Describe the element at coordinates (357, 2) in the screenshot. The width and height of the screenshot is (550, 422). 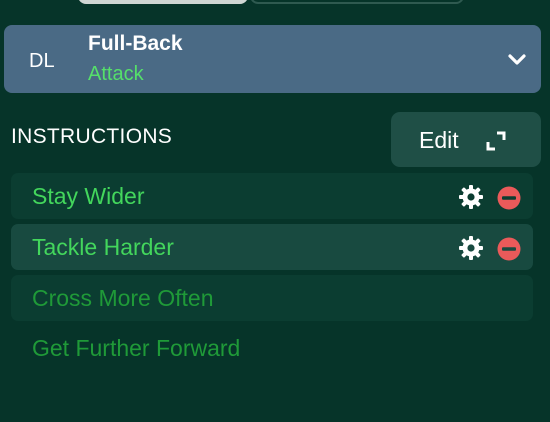
I see `top-tab` at that location.